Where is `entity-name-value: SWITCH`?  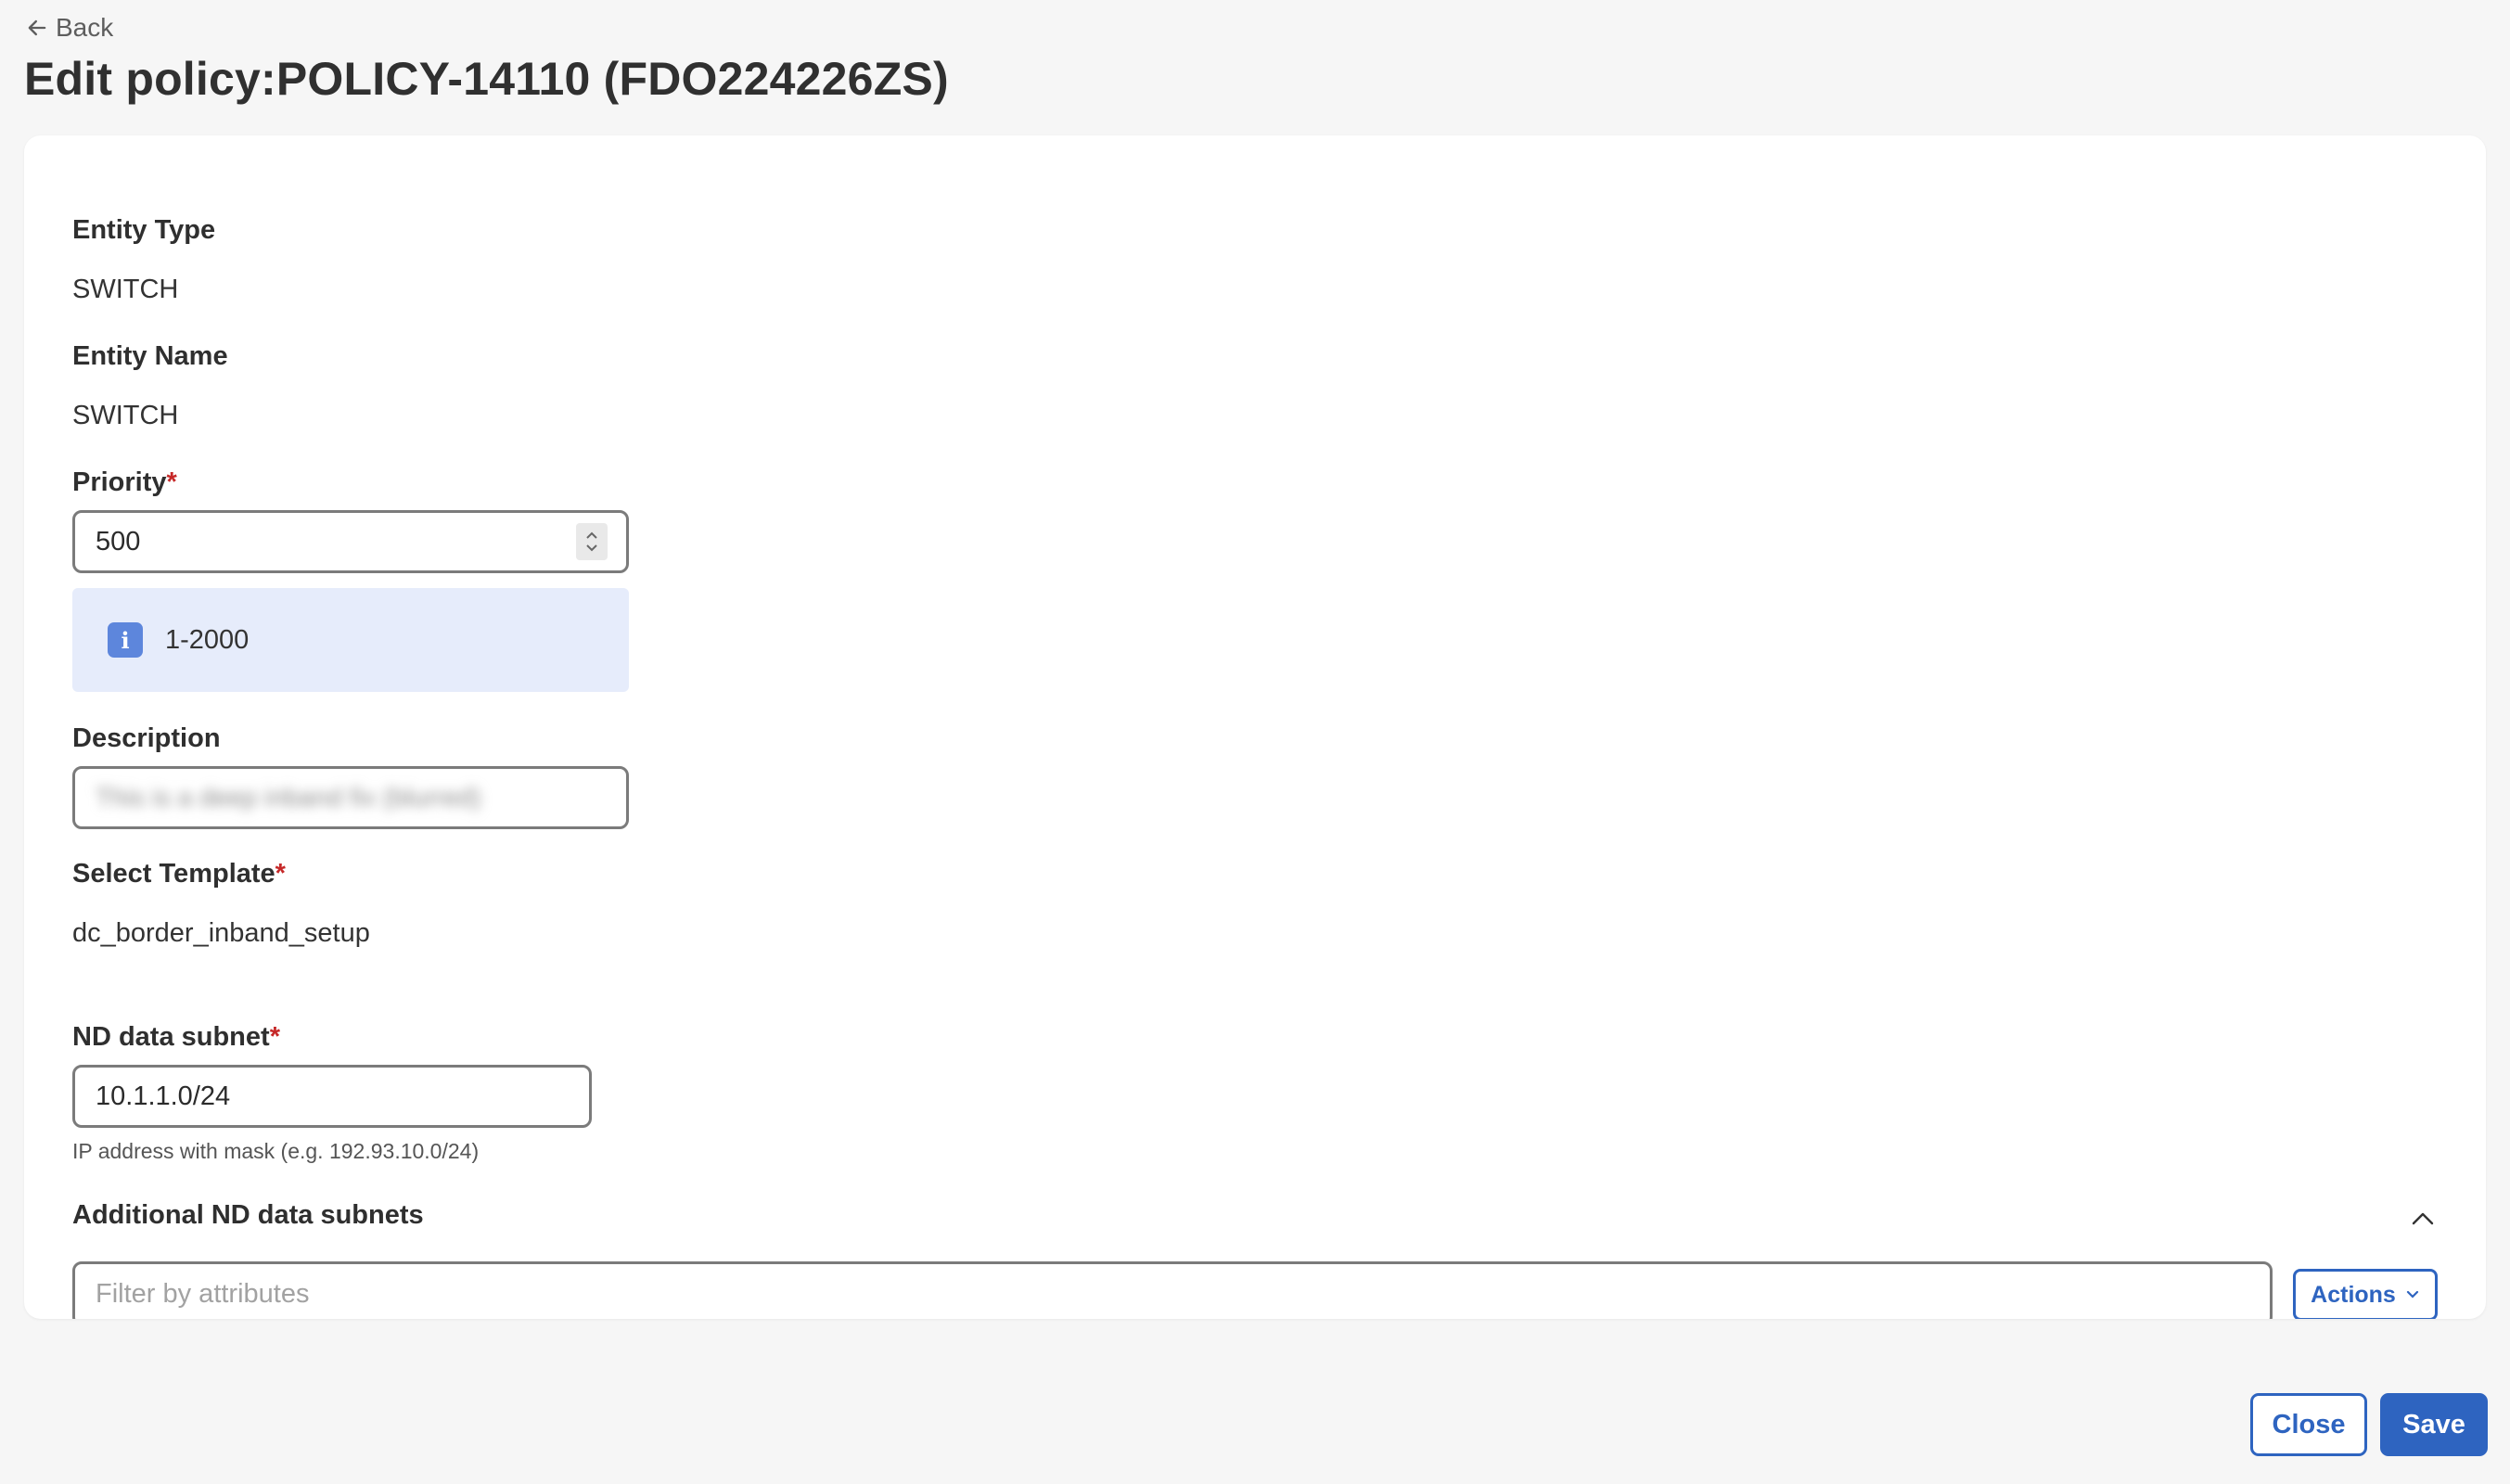 entity-name-value: SWITCH is located at coordinates (126, 415).